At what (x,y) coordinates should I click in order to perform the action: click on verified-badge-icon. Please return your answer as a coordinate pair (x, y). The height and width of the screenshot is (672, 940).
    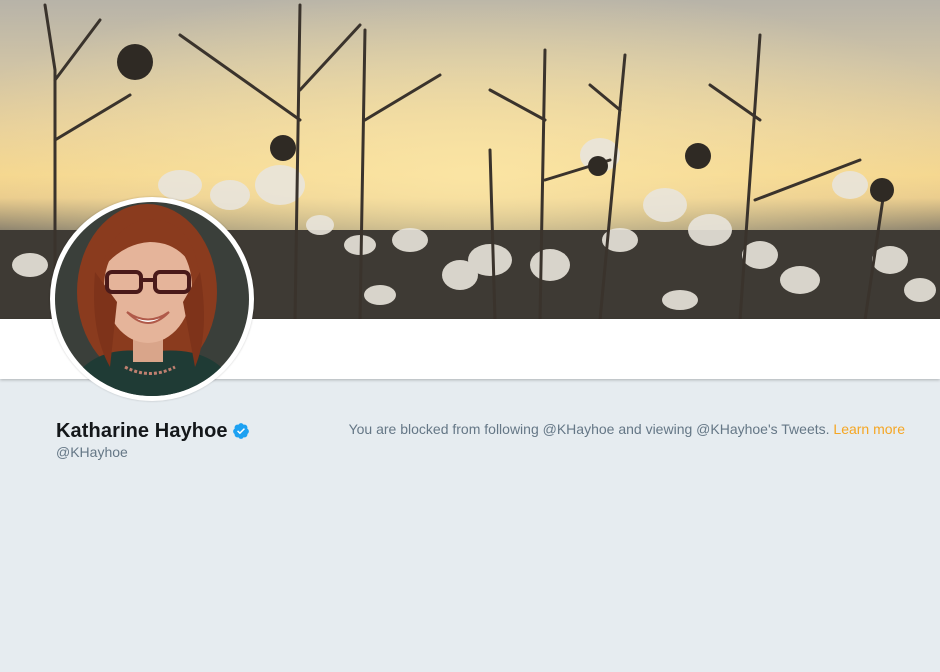
    Looking at the image, I should click on (241, 431).